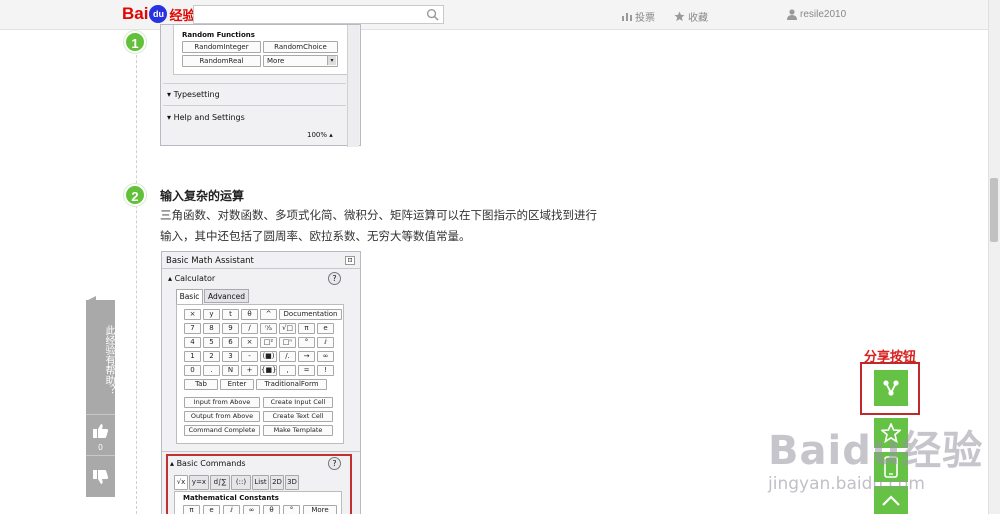 This screenshot has width=1000, height=514. I want to click on dislike-button, so click(100, 477).